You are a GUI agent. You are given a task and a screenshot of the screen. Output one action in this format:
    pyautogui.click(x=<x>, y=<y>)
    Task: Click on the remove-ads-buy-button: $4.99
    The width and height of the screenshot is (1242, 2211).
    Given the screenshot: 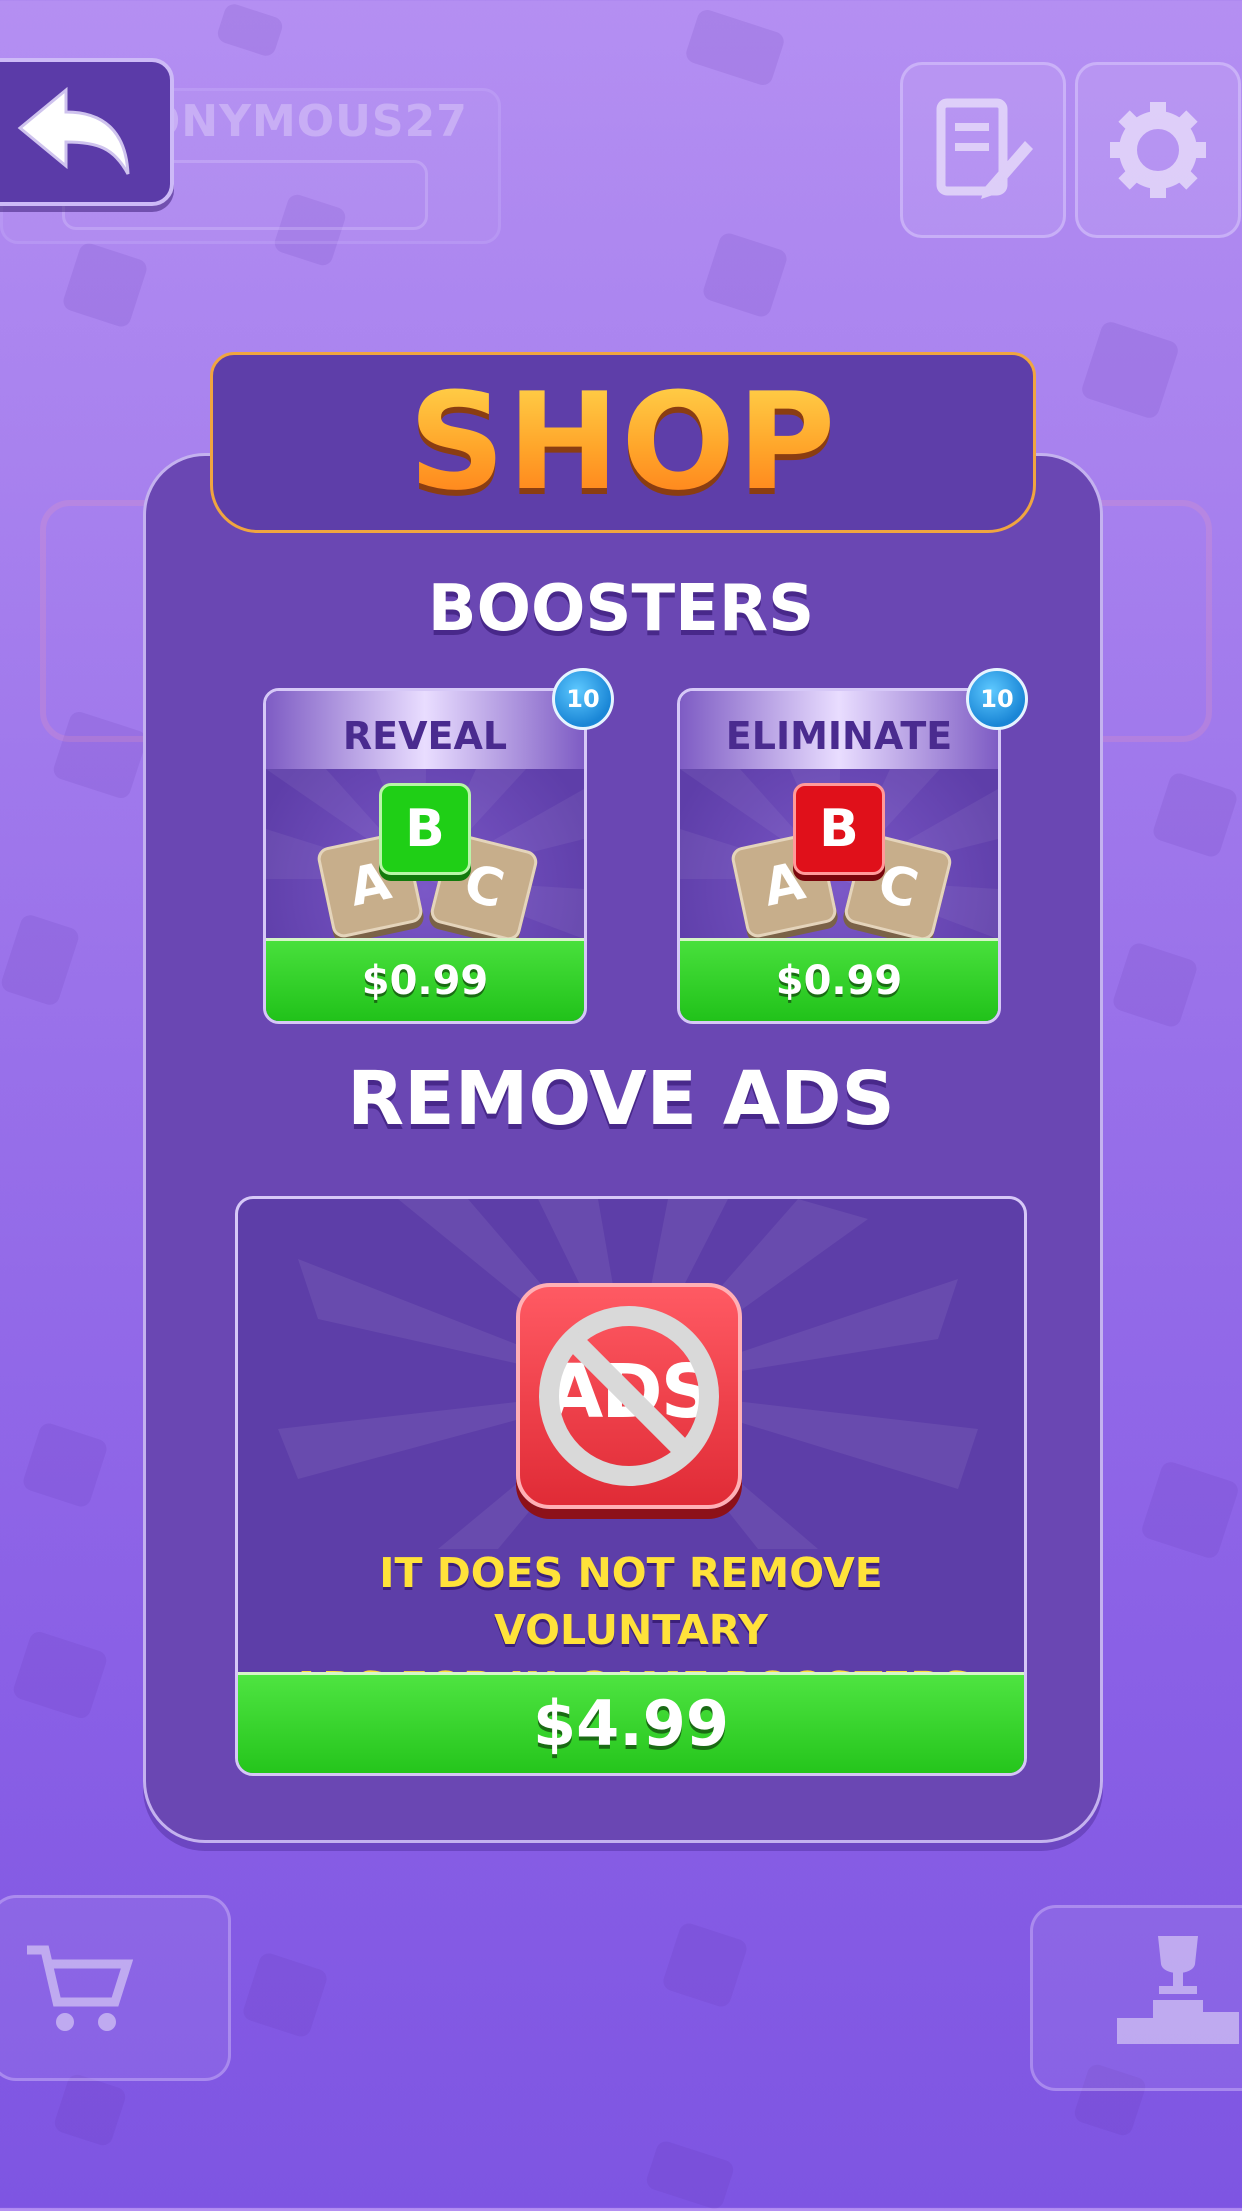 What is the action you would take?
    pyautogui.click(x=631, y=1722)
    